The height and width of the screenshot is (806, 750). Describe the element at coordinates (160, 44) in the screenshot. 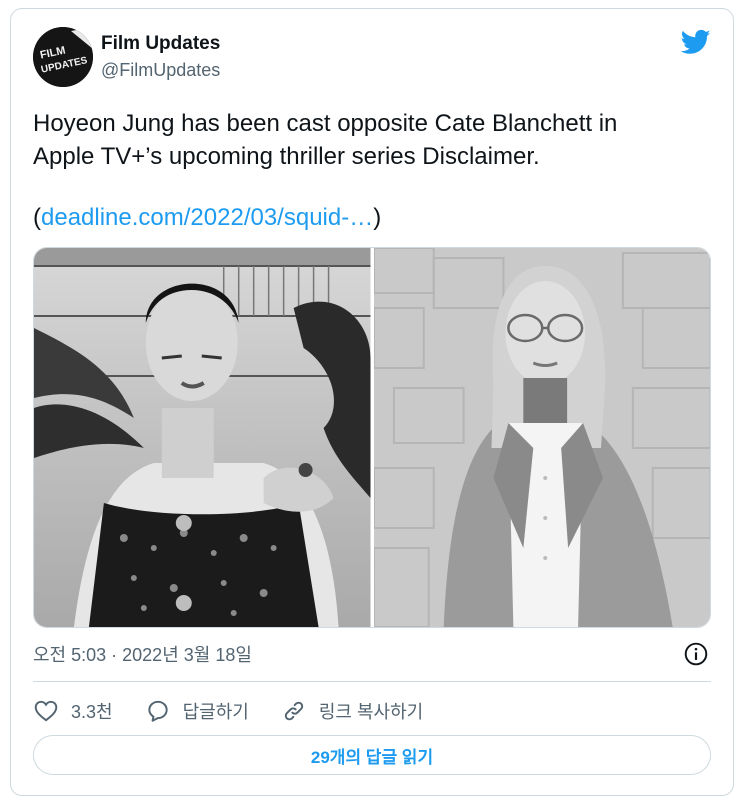

I see `author-name: Film Updates` at that location.